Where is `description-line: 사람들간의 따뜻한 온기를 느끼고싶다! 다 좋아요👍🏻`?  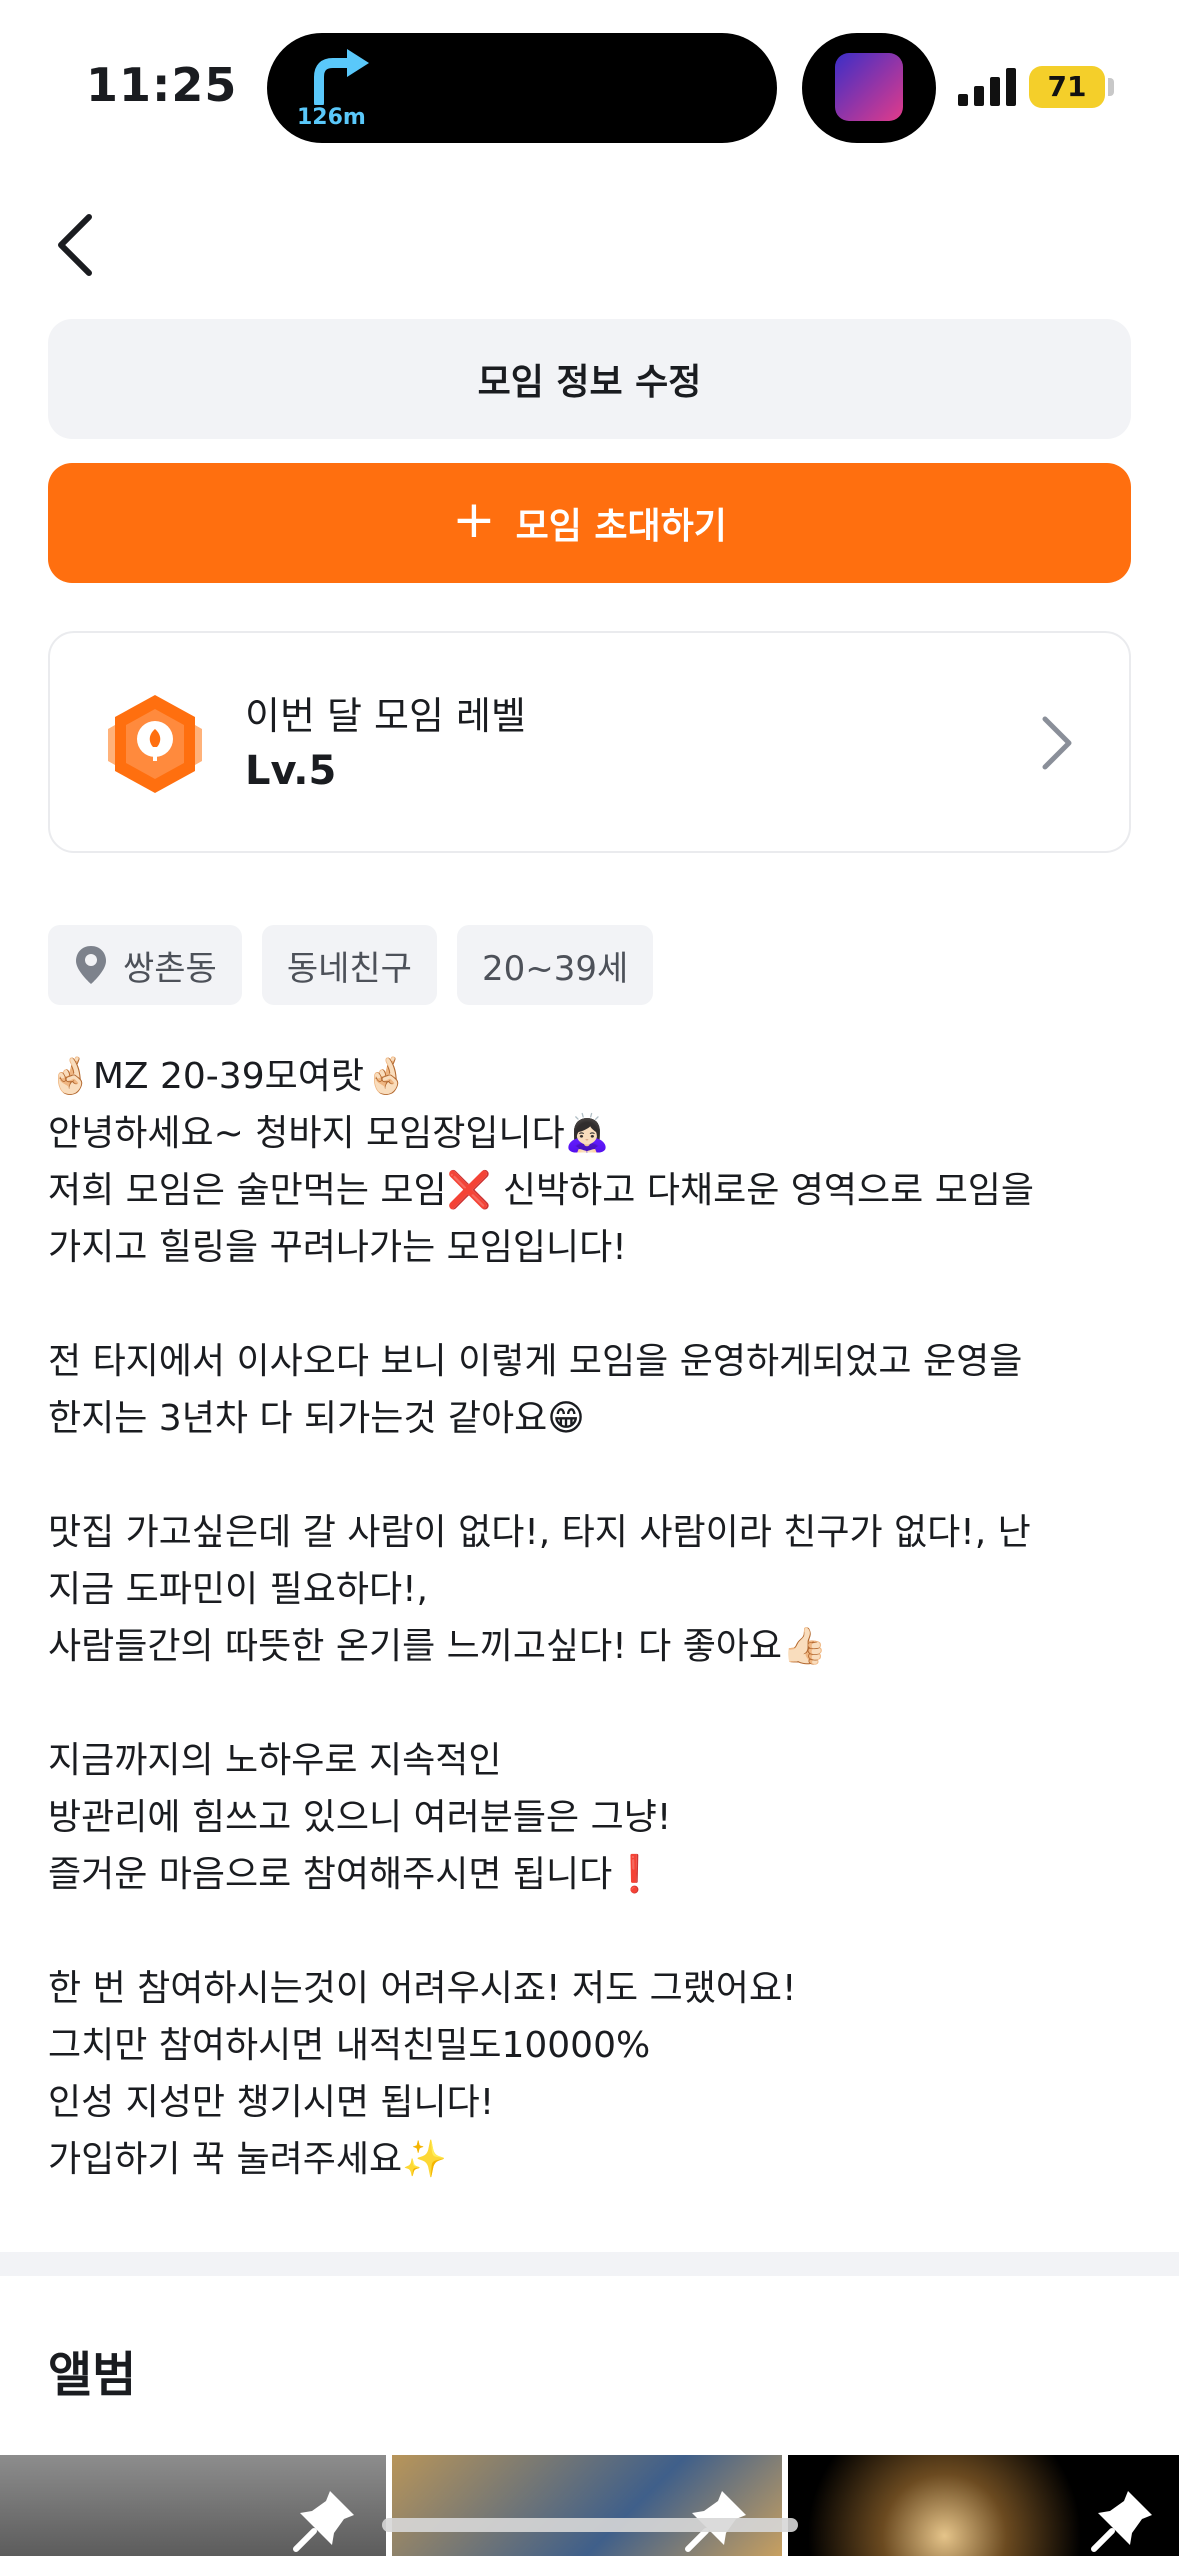 description-line: 사람들간의 따뜻한 온기를 느끼고싶다! 다 좋아요👍🏻 is located at coordinates (437, 1646).